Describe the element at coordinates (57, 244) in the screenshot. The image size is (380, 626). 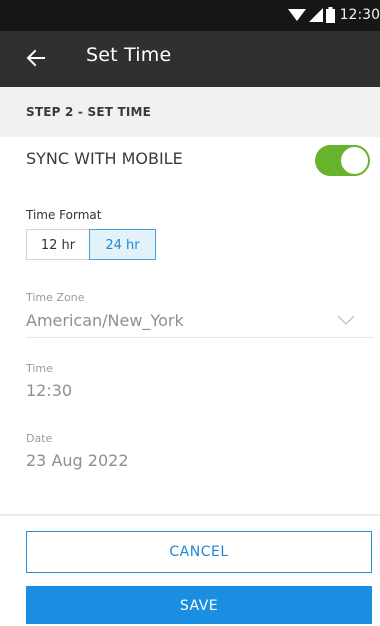
I see `time-format-12hr-option: 12 hr` at that location.